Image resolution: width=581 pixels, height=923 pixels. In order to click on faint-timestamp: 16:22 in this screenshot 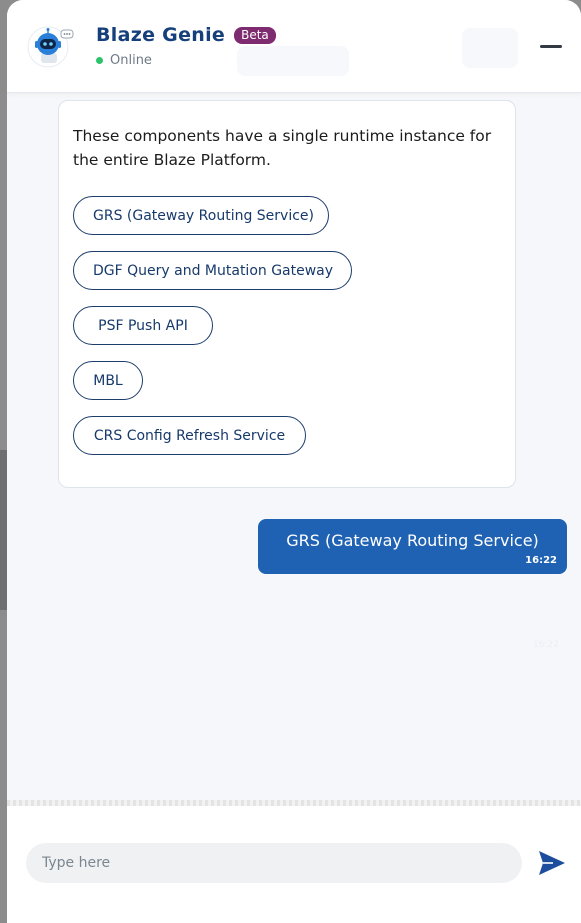, I will do `click(546, 645)`.